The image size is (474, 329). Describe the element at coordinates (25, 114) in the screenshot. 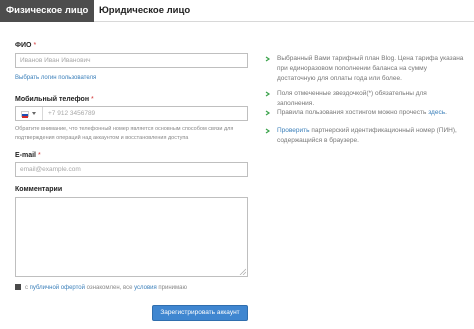

I see `russia-flag-icon` at that location.